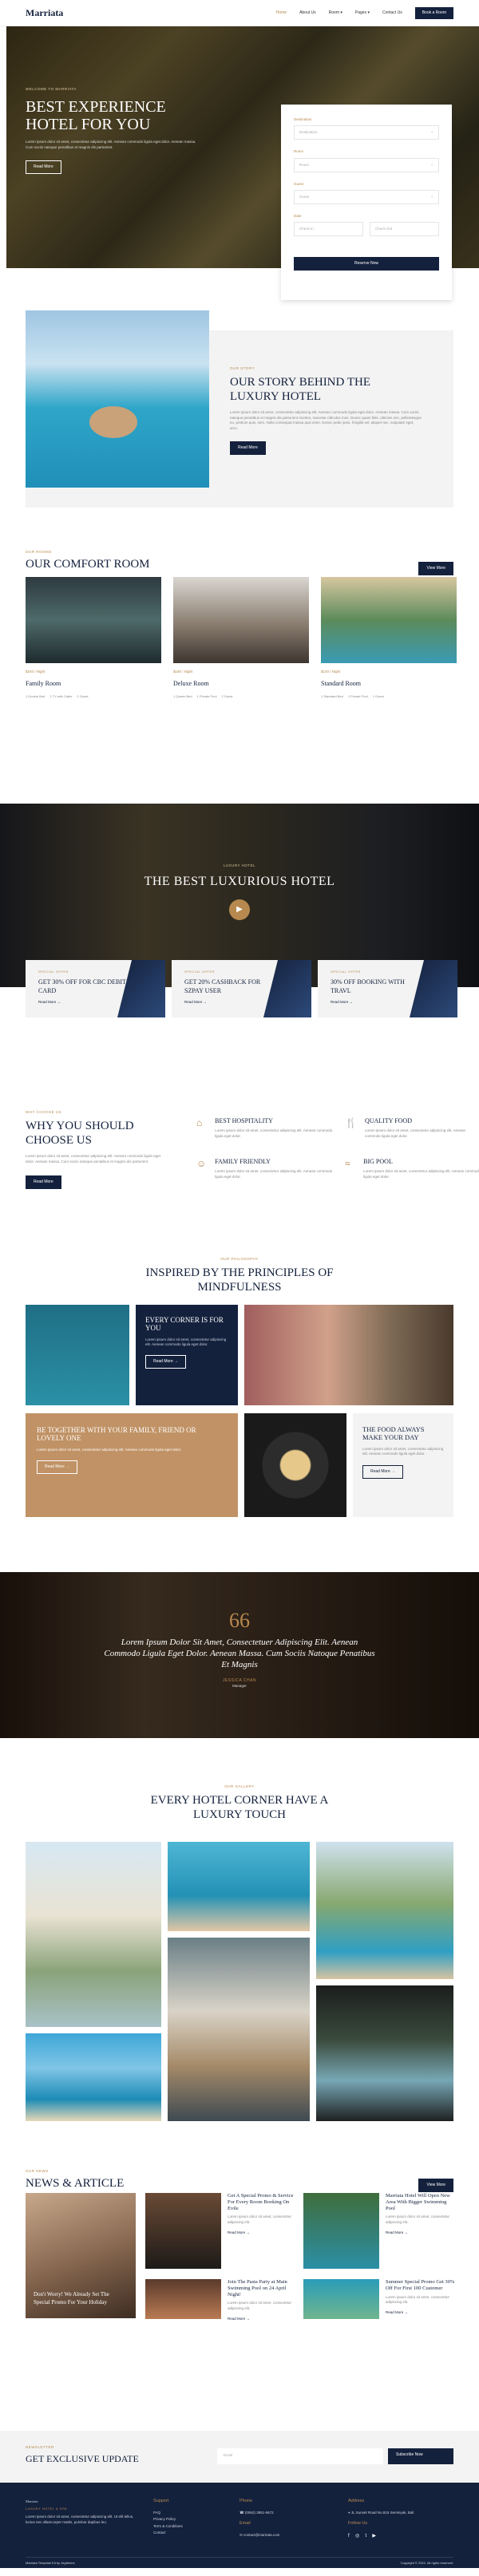 This screenshot has height=2576, width=479. What do you see at coordinates (43, 1182) in the screenshot?
I see `why-read-more-button: Read More` at bounding box center [43, 1182].